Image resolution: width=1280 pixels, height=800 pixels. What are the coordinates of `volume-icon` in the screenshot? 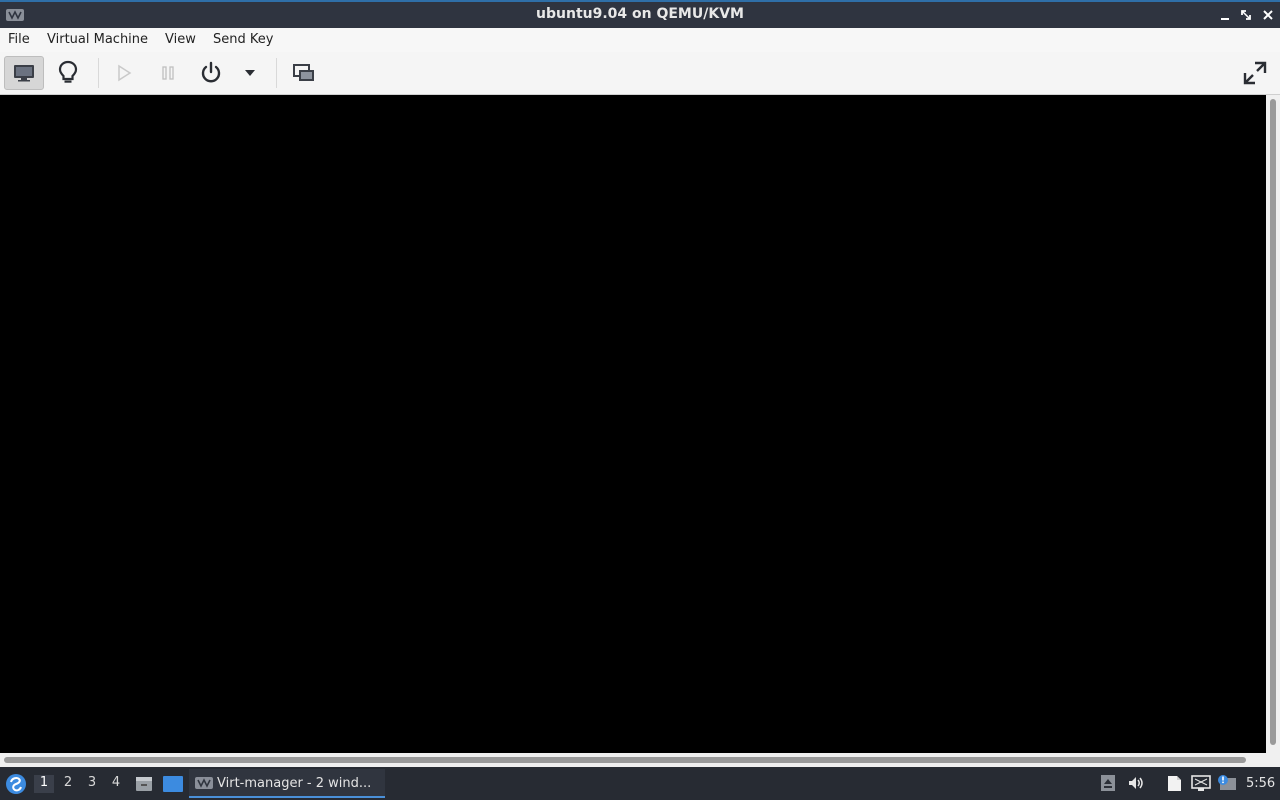 It's located at (1136, 783).